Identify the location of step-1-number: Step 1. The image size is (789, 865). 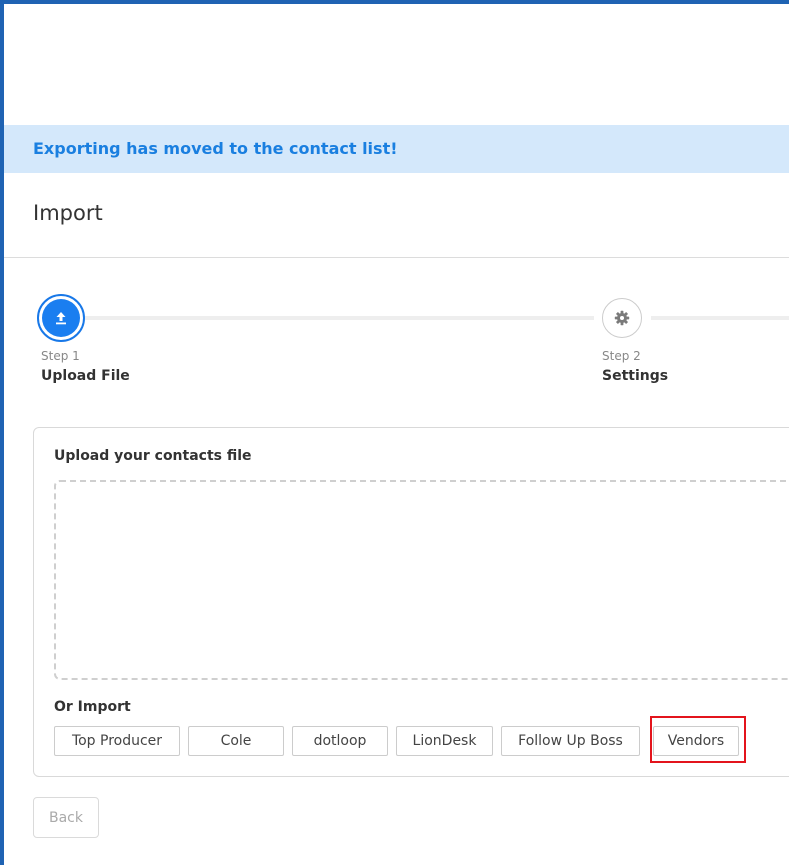
(60, 356).